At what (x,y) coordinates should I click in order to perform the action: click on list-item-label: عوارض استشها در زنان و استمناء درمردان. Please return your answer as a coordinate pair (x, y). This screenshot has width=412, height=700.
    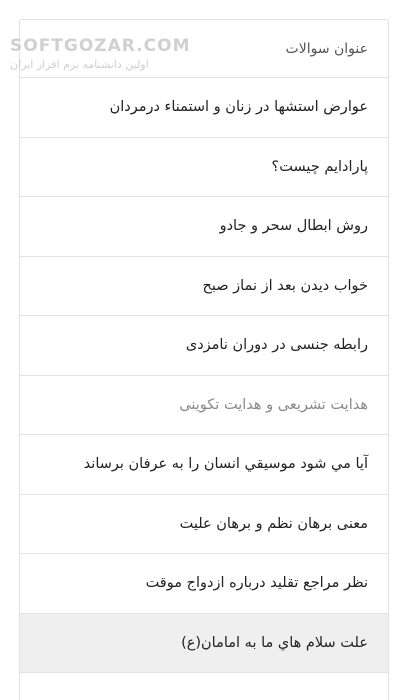
    Looking at the image, I should click on (238, 107).